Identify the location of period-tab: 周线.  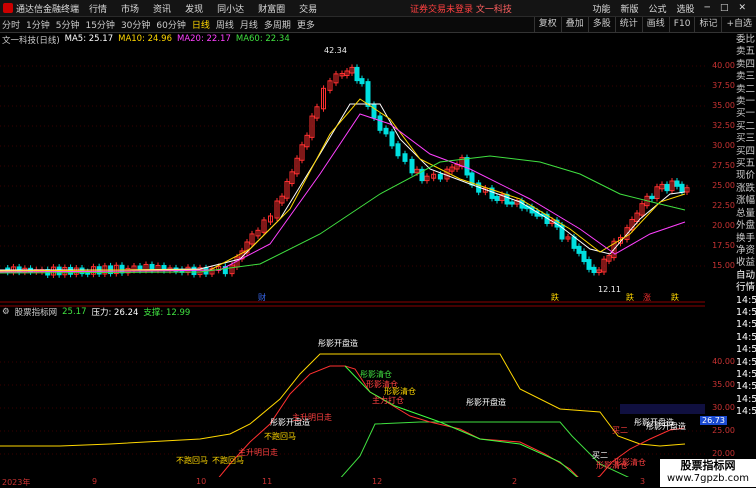
(225, 24).